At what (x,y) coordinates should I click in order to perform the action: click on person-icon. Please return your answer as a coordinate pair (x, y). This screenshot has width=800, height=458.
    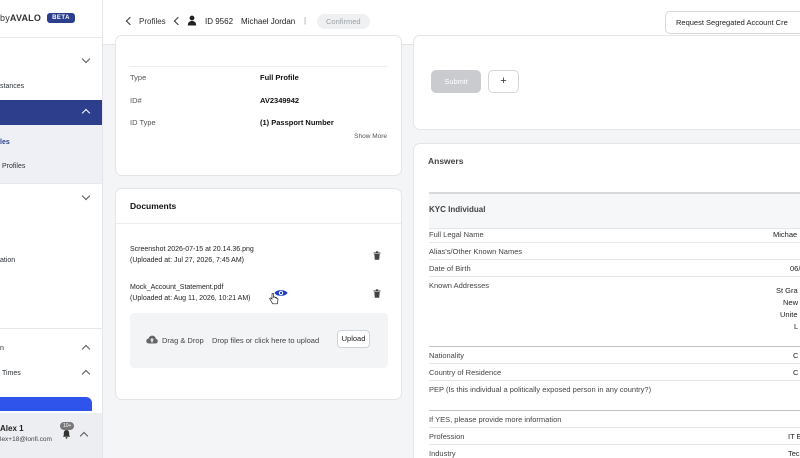
    Looking at the image, I should click on (192, 20).